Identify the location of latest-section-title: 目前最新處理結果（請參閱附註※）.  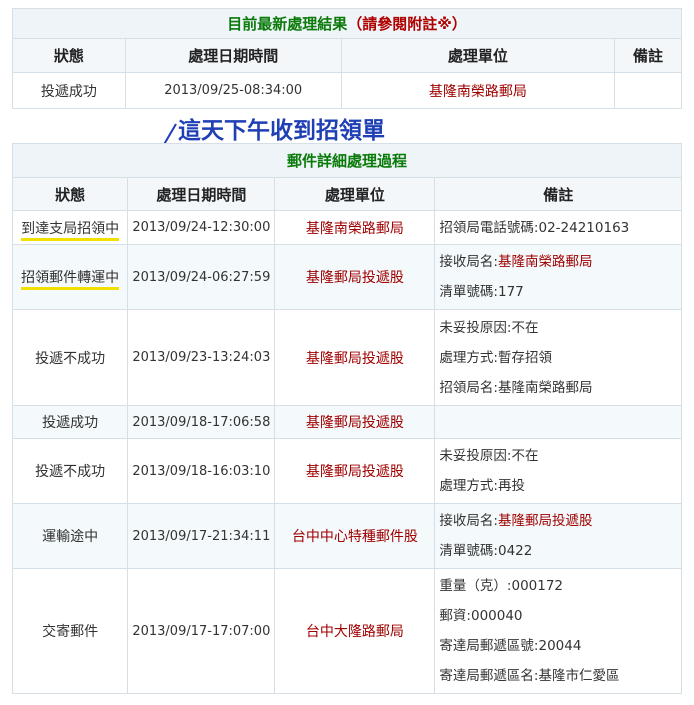
(347, 23).